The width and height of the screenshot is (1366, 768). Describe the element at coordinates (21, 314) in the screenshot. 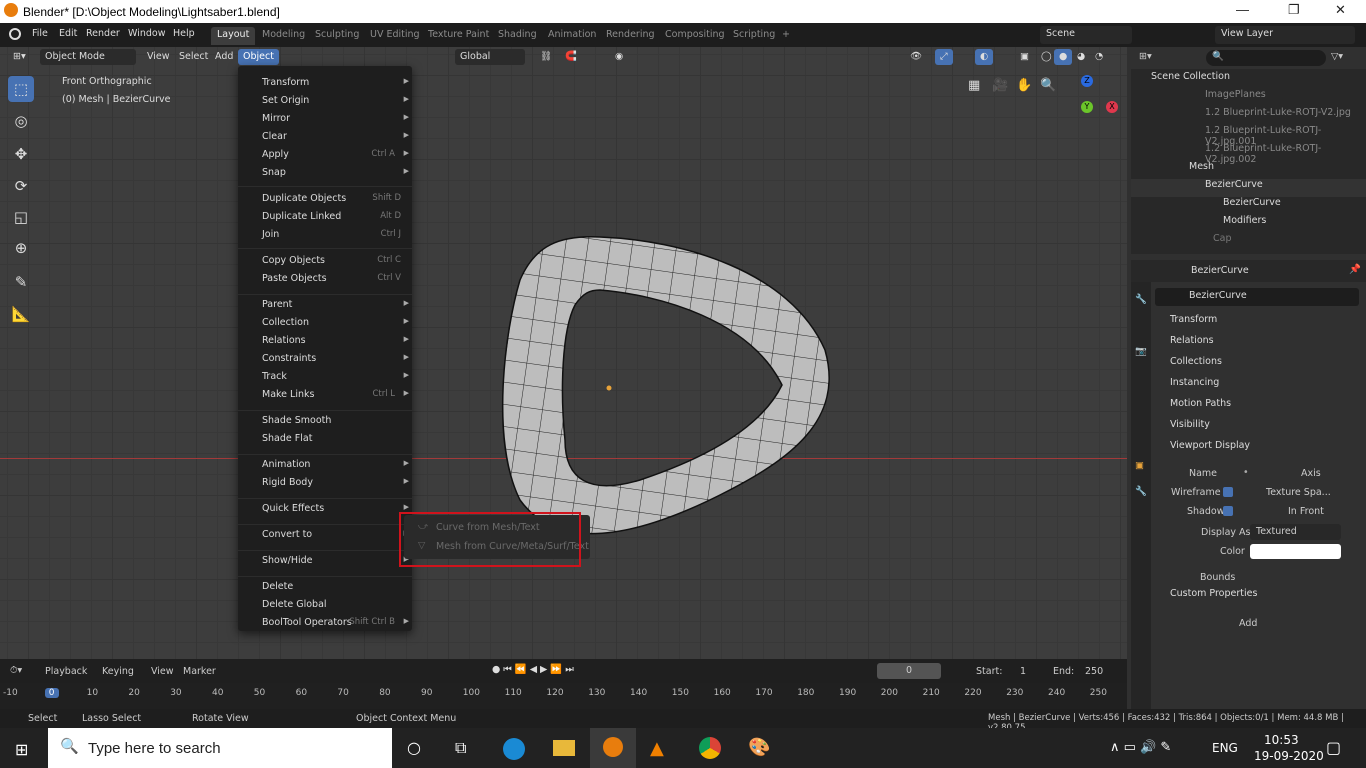

I see `measure-tool-icon: 📐` at that location.